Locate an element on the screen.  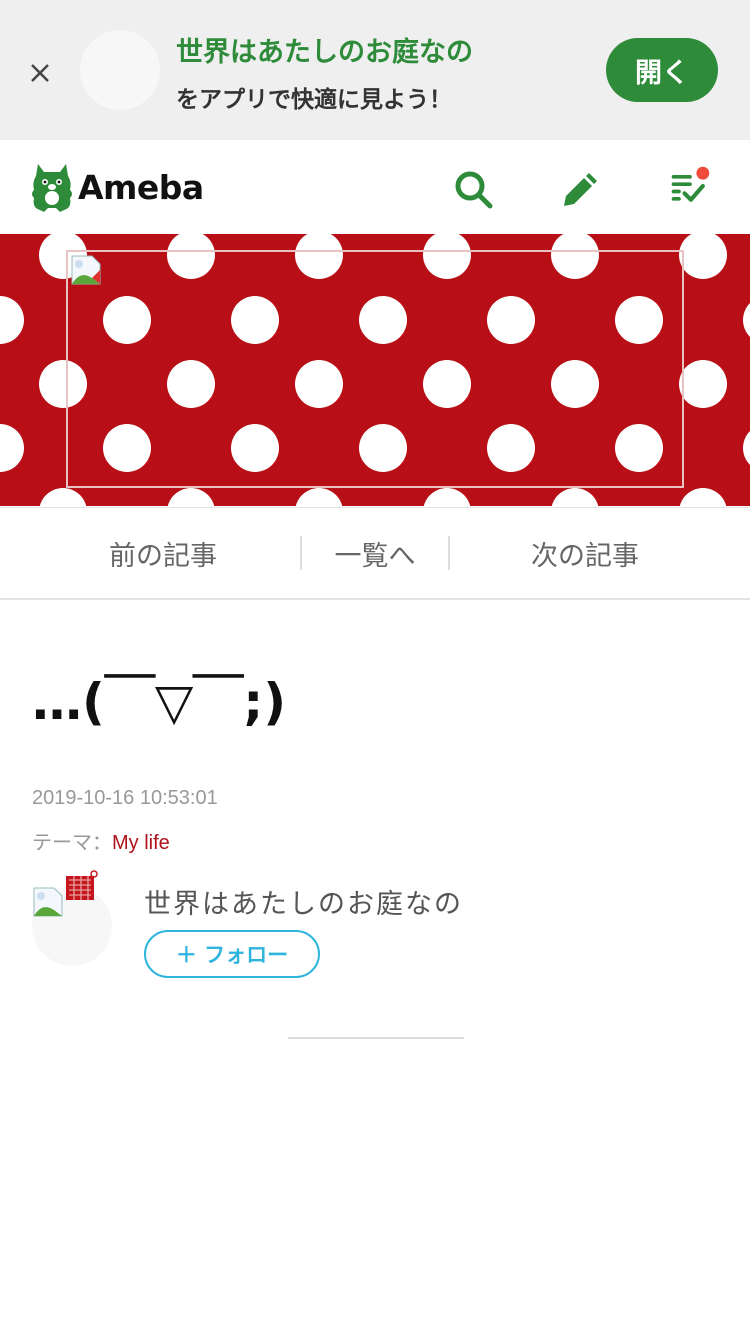
ameba-logo: Ameba is located at coordinates (117, 187).